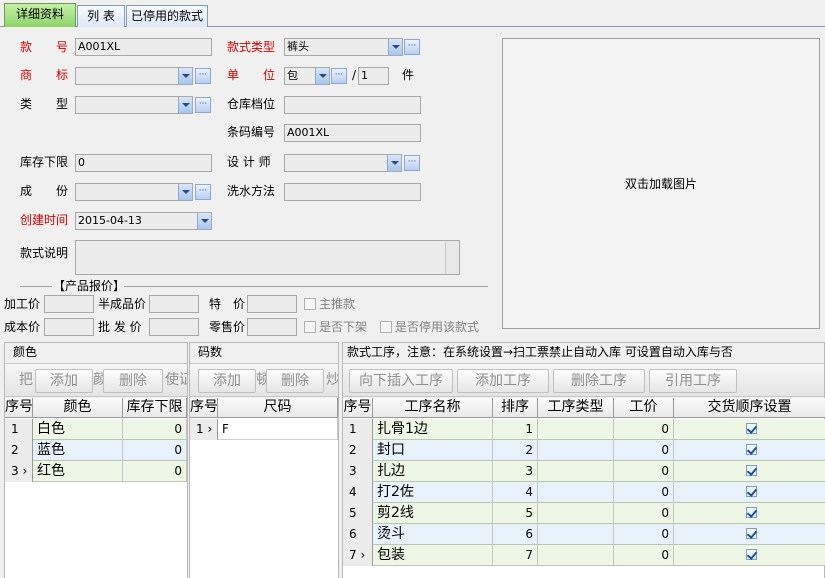 This screenshot has height=578, width=825. Describe the element at coordinates (143, 163) in the screenshot. I see `stock-min-input: 0` at that location.